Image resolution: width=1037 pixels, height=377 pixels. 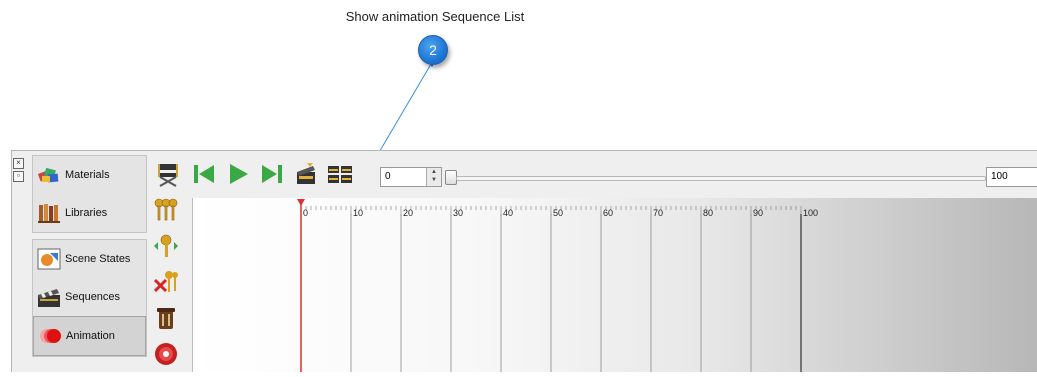 What do you see at coordinates (508, 213) in the screenshot?
I see `timeline-tick-label: 40` at bounding box center [508, 213].